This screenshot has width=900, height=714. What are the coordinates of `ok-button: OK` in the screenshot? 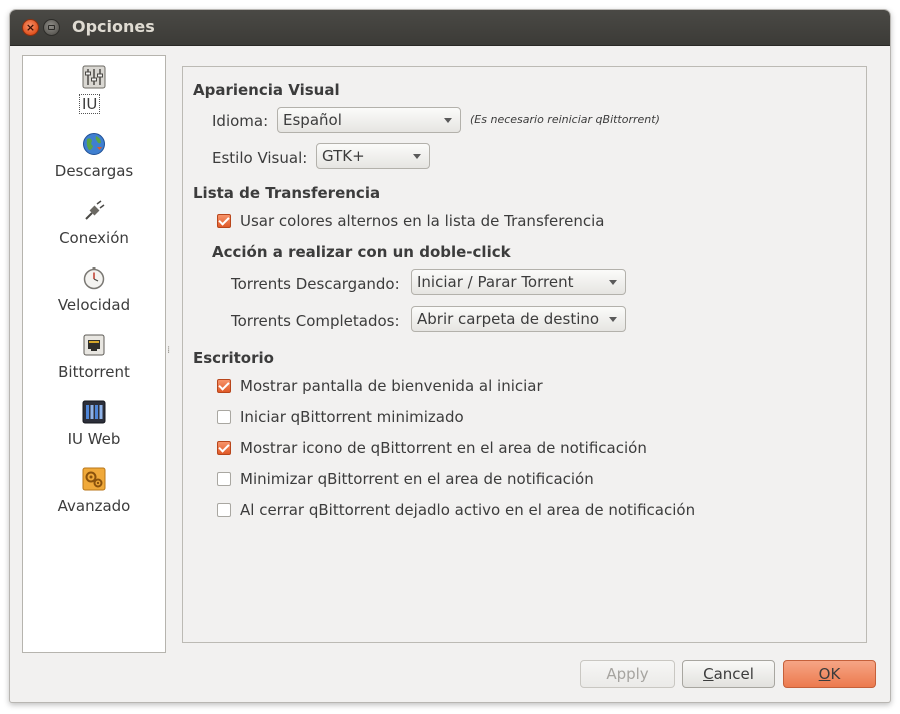 It's located at (829, 674).